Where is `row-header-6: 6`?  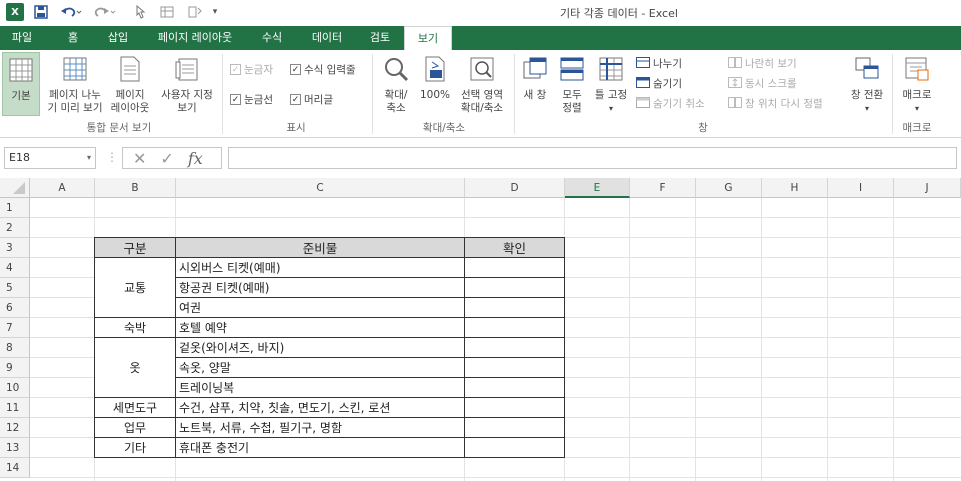
row-header-6: 6 is located at coordinates (15, 308).